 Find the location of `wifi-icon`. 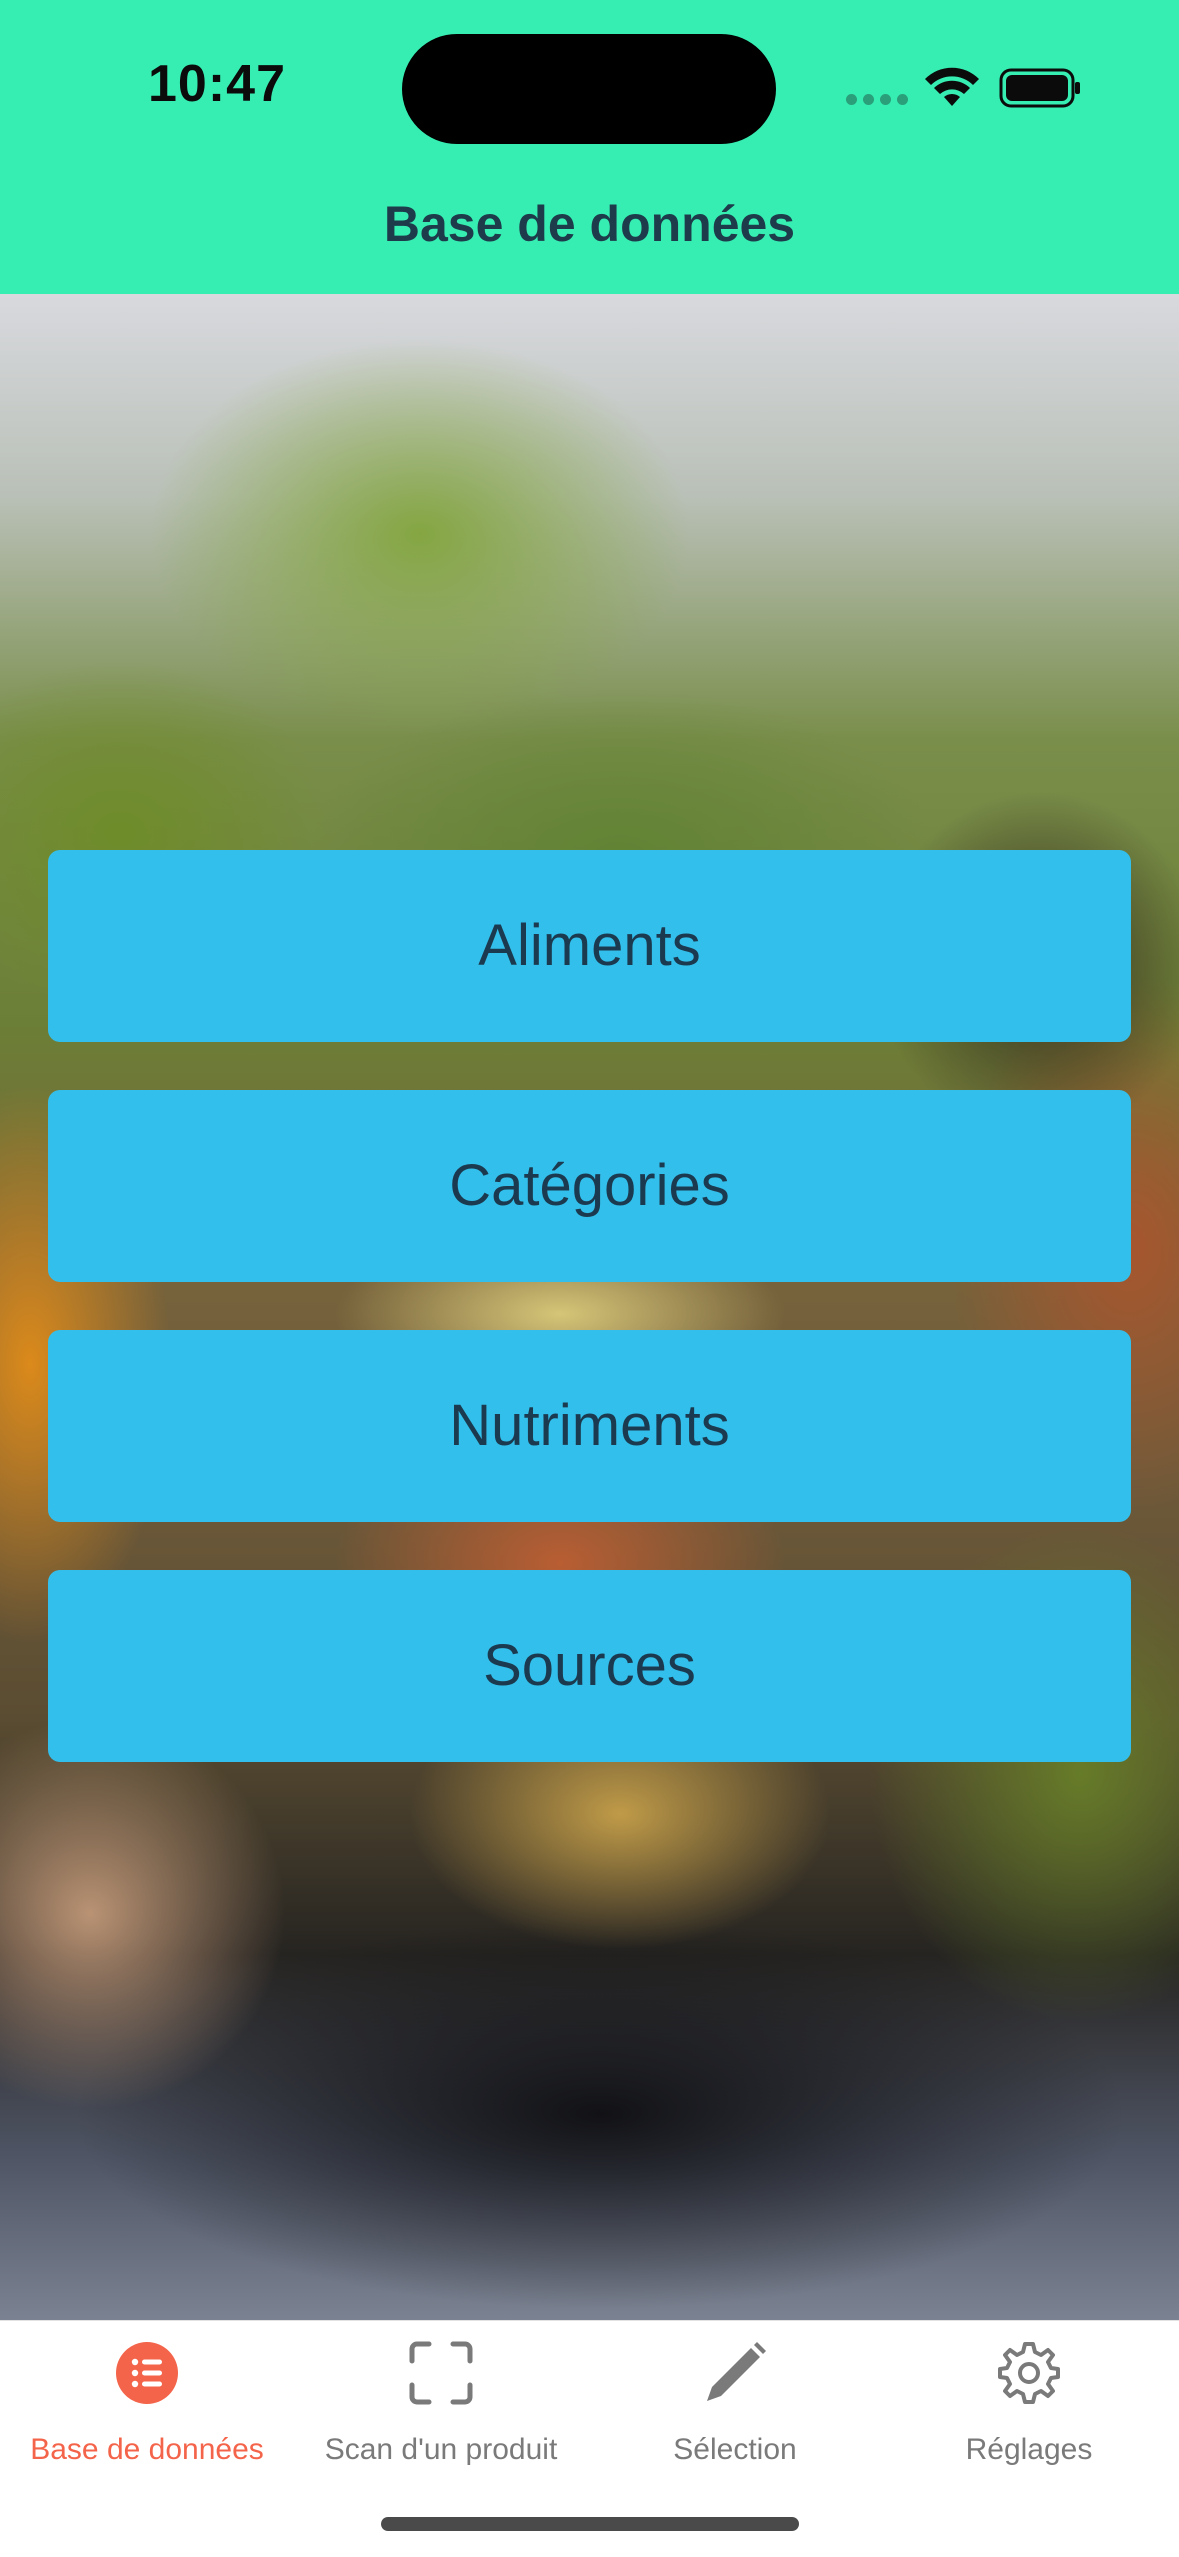

wifi-icon is located at coordinates (952, 86).